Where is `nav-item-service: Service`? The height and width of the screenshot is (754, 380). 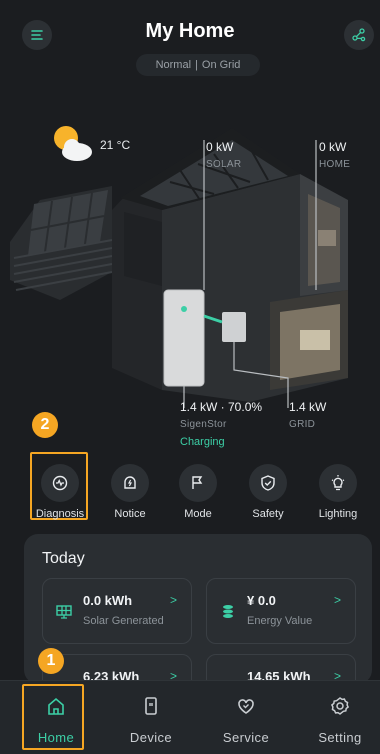 nav-item-service: Service is located at coordinates (246, 720).